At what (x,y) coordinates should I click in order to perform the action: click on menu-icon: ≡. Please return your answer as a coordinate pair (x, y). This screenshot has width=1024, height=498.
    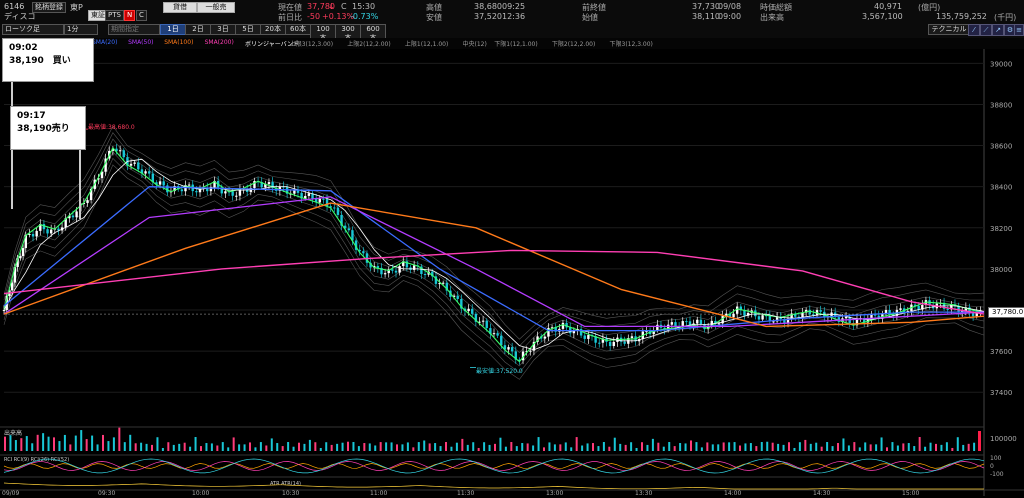
    Looking at the image, I should click on (1019, 30).